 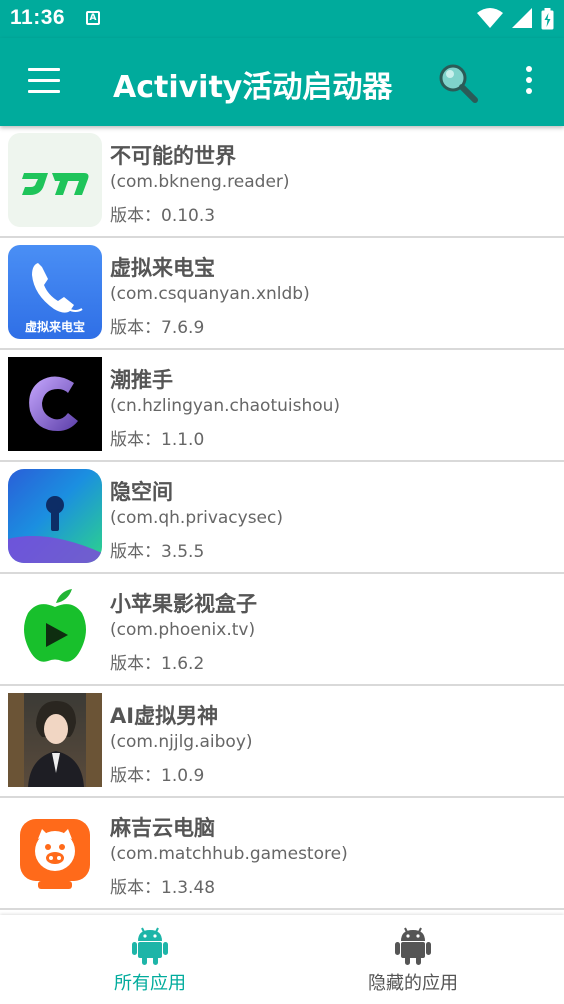 What do you see at coordinates (282, 19) in the screenshot?
I see `status-bar: 11:36 A` at bounding box center [282, 19].